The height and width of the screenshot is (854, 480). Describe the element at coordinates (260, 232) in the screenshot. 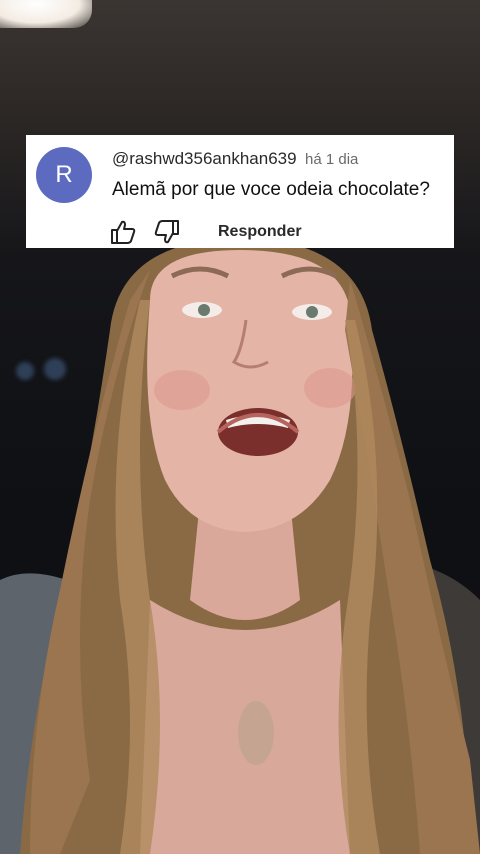

I see `reply-button: Responder` at that location.